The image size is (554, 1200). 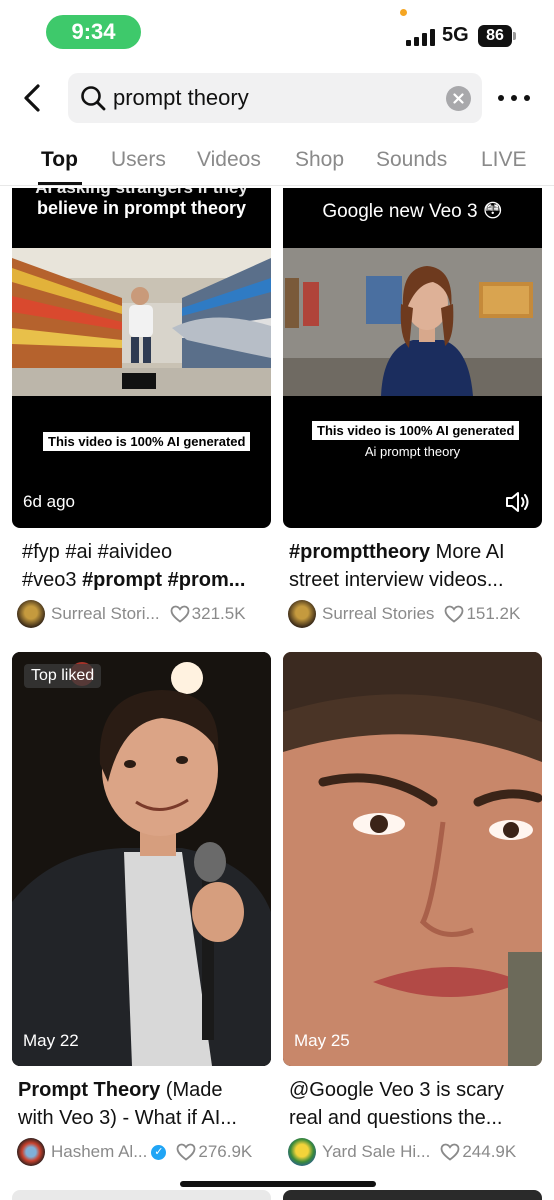 I want to click on like-count: 276.9K, so click(x=225, y=1151).